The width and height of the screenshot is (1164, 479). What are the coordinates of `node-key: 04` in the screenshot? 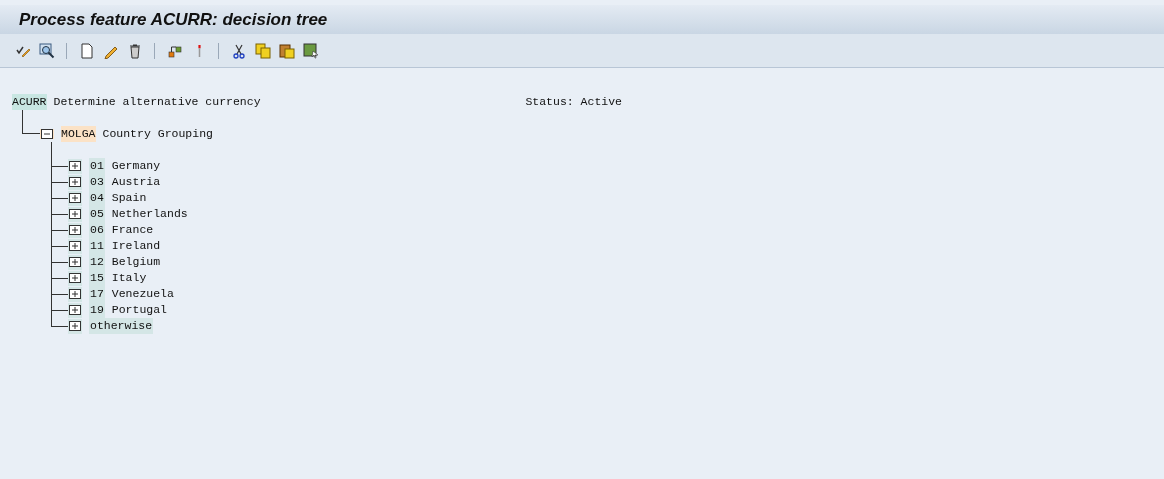 It's located at (97, 198).